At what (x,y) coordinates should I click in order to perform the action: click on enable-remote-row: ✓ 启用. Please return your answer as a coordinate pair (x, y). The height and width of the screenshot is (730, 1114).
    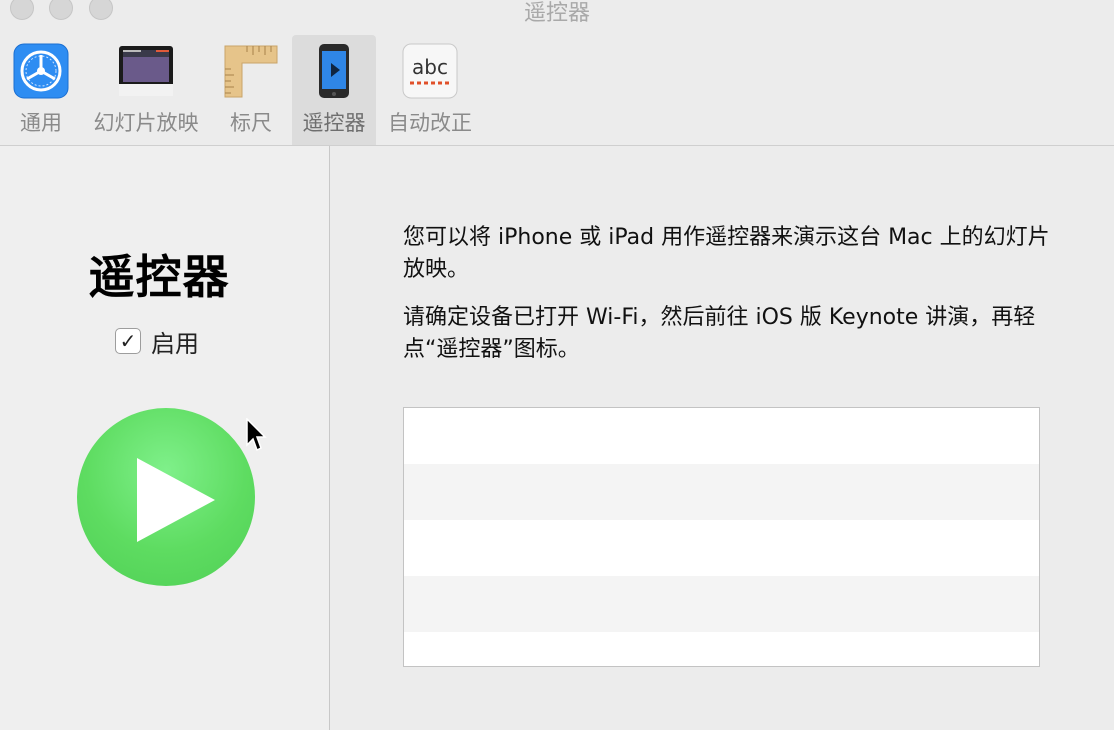
    Looking at the image, I should click on (157, 342).